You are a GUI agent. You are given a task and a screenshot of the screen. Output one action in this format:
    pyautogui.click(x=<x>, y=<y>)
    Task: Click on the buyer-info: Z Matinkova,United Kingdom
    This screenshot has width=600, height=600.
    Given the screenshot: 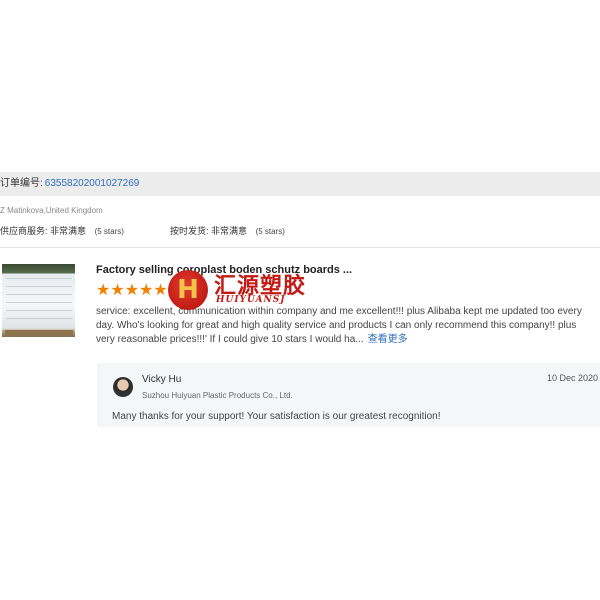 What is the action you would take?
    pyautogui.click(x=51, y=210)
    